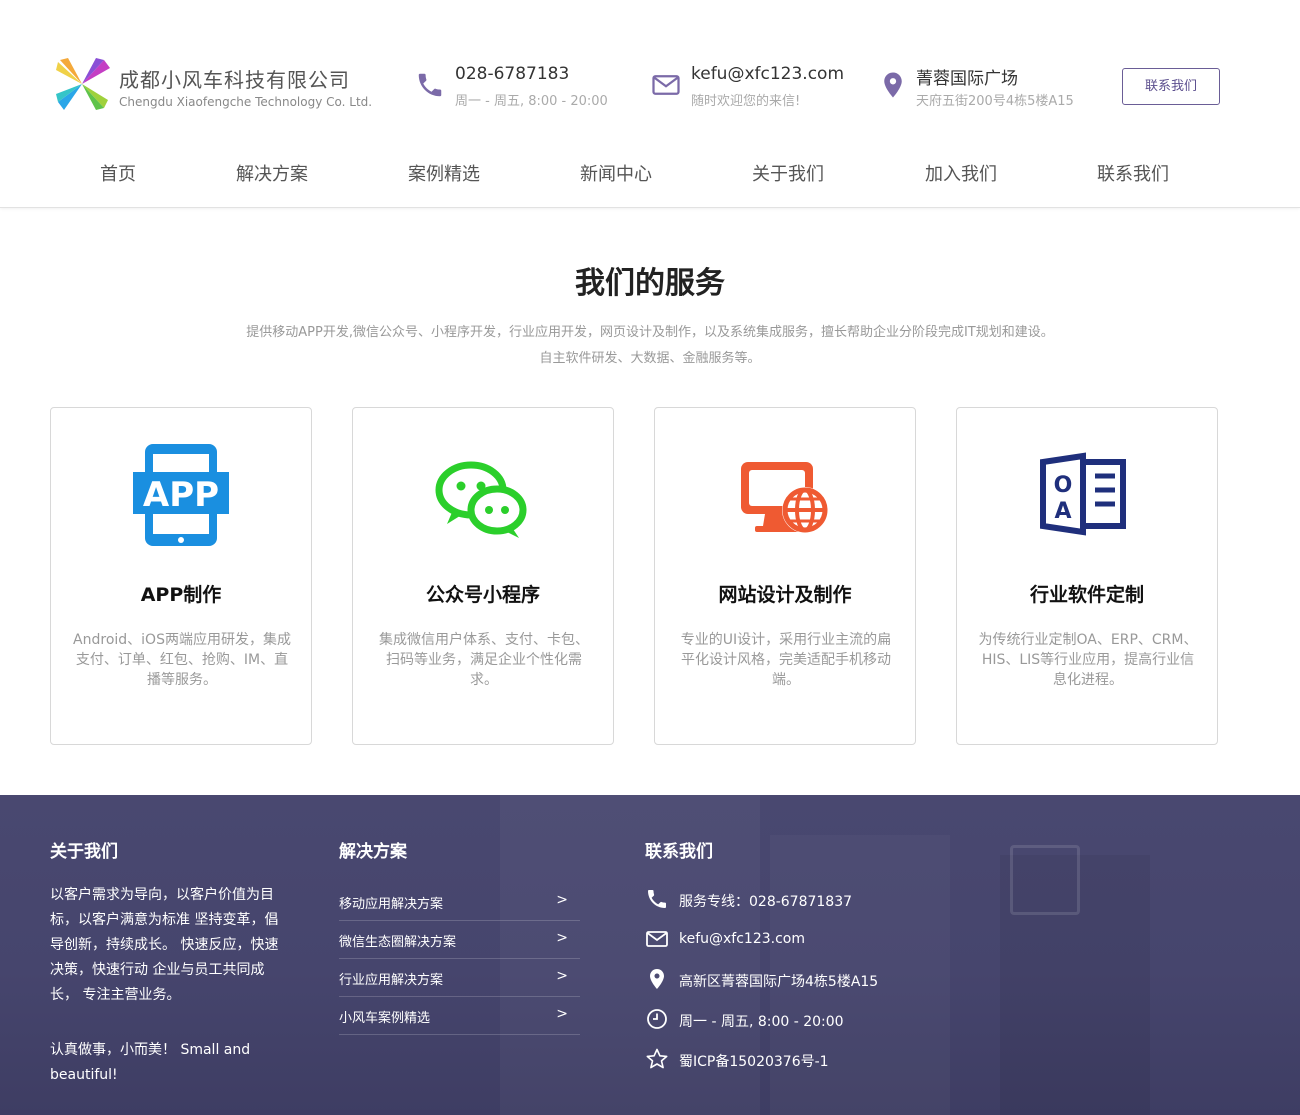 This screenshot has width=1300, height=1115. I want to click on phone-number: 028-6787183, so click(512, 74).